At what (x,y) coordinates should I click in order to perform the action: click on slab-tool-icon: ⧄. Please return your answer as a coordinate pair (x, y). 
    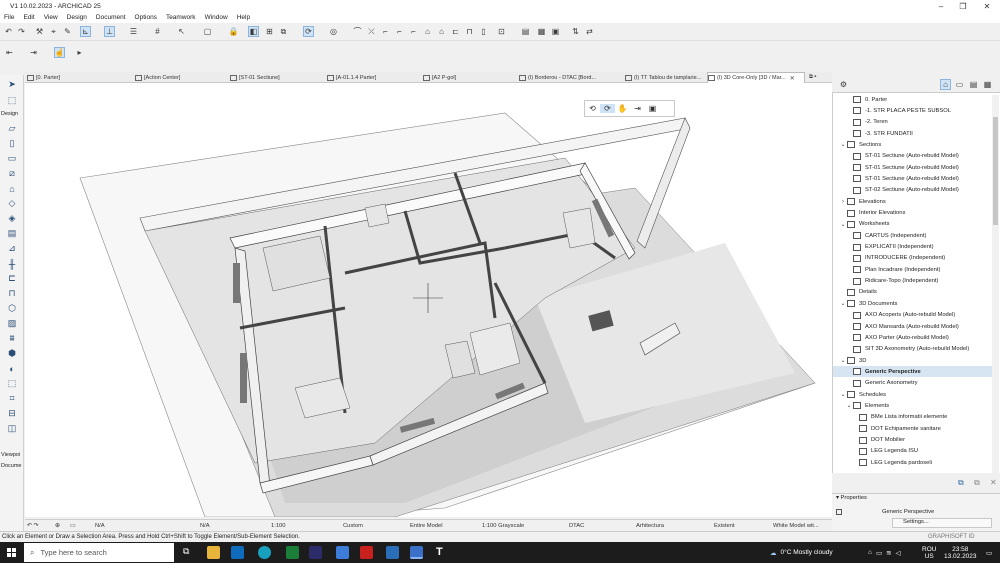
    Looking at the image, I should click on (12, 173).